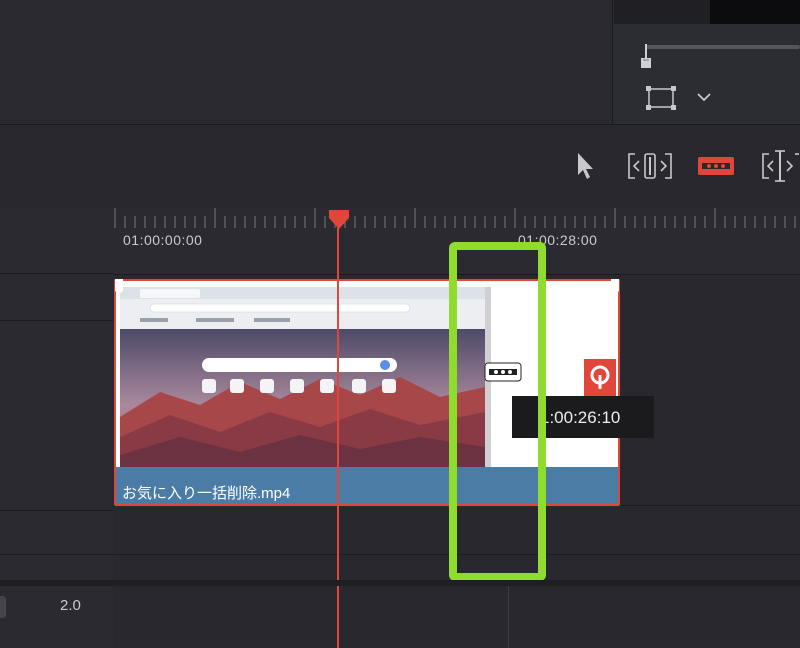 This screenshot has width=800, height=648. I want to click on timeline-marker-line, so click(508, 617).